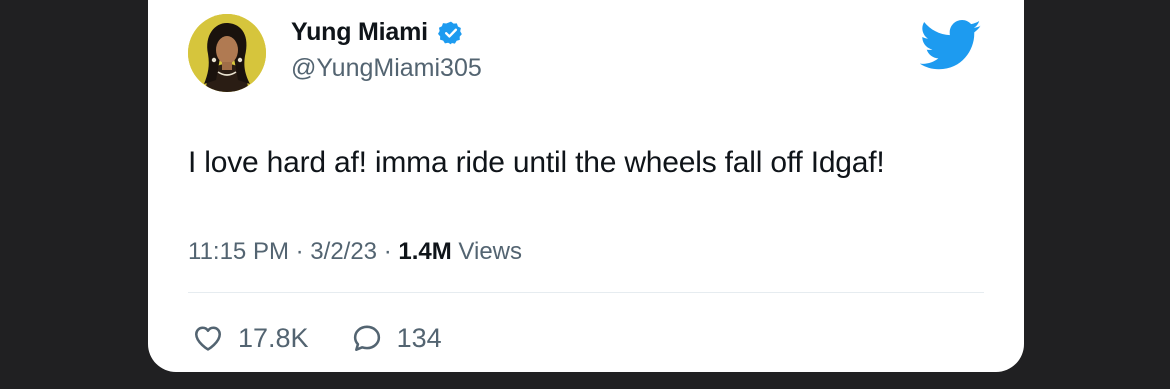 The height and width of the screenshot is (389, 1170). What do you see at coordinates (586, 292) in the screenshot?
I see `divider` at bounding box center [586, 292].